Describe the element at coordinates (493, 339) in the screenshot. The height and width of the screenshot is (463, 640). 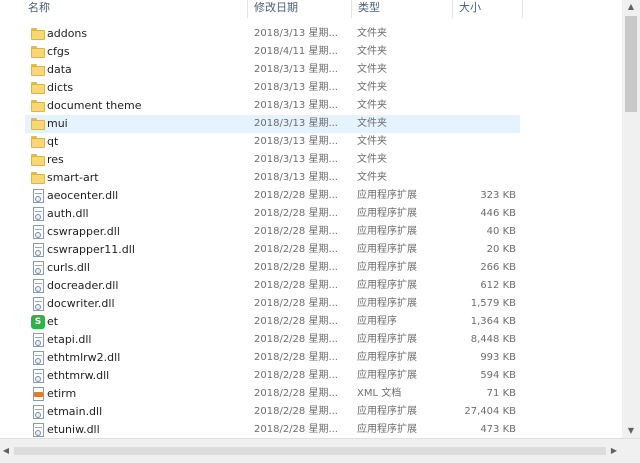
I see `file-size: 8,448 KB` at that location.